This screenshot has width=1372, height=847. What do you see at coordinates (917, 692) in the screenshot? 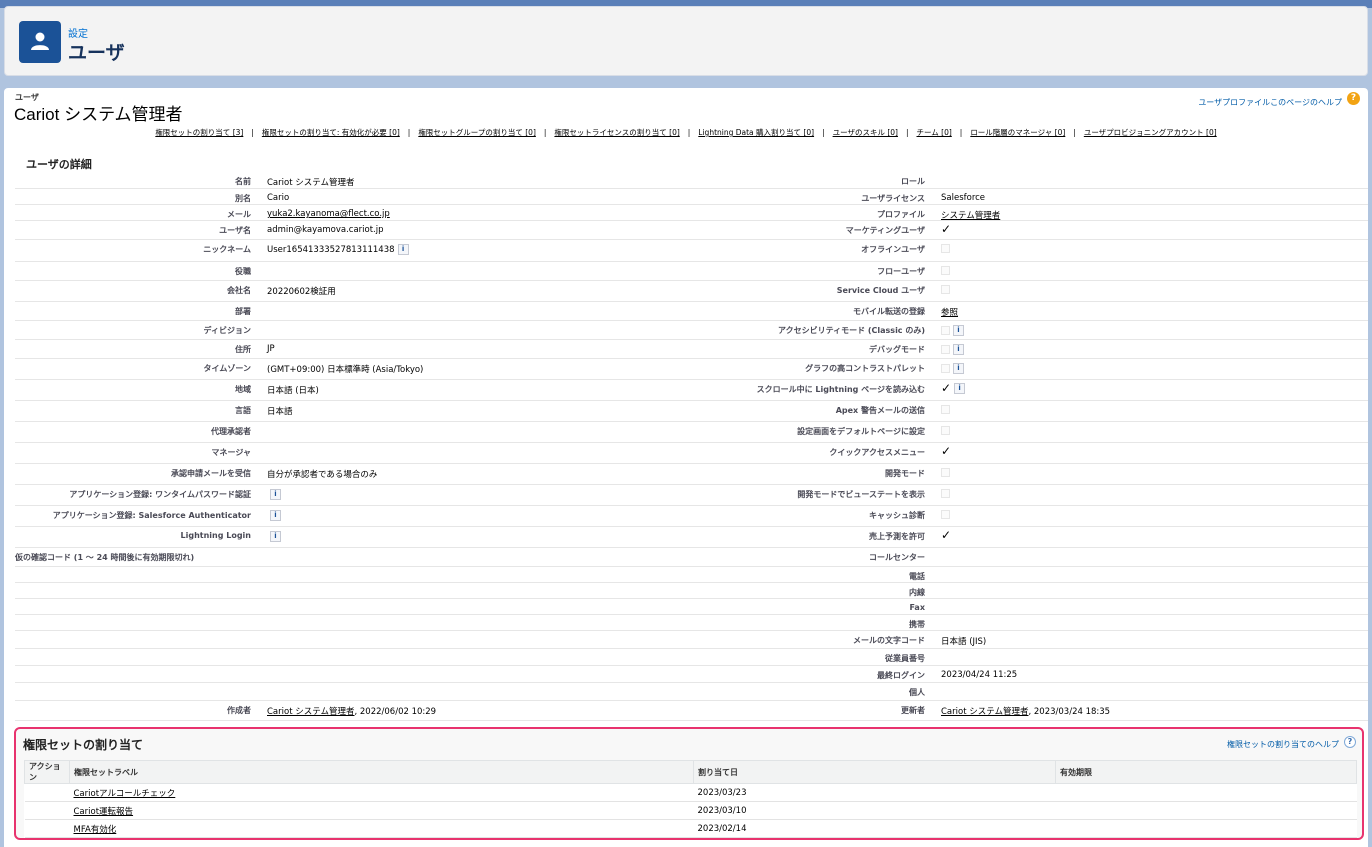
I see `field-label: 個人` at bounding box center [917, 692].